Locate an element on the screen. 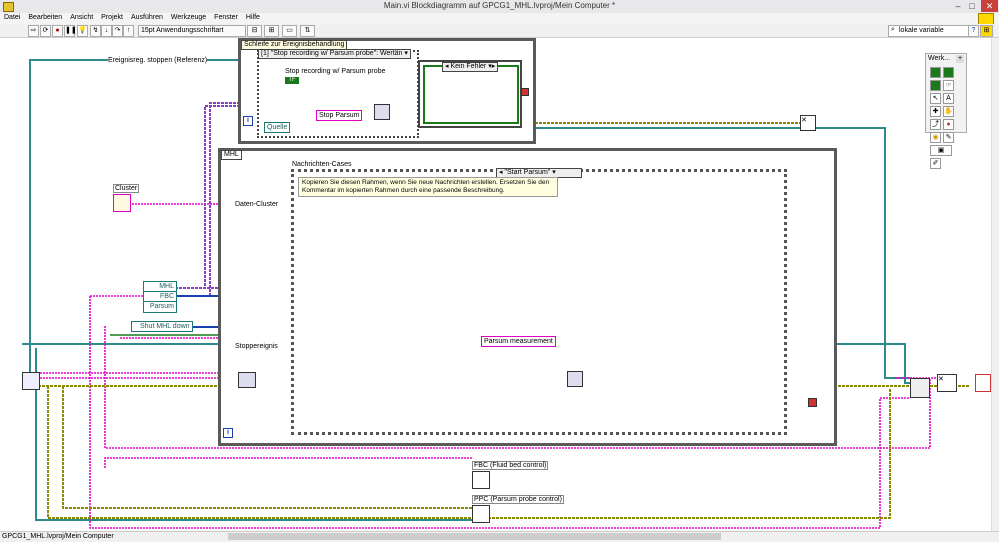 Image resolution: width=999 pixels, height=542 pixels. menu-ausfuehren: Ausführen is located at coordinates (147, 17).